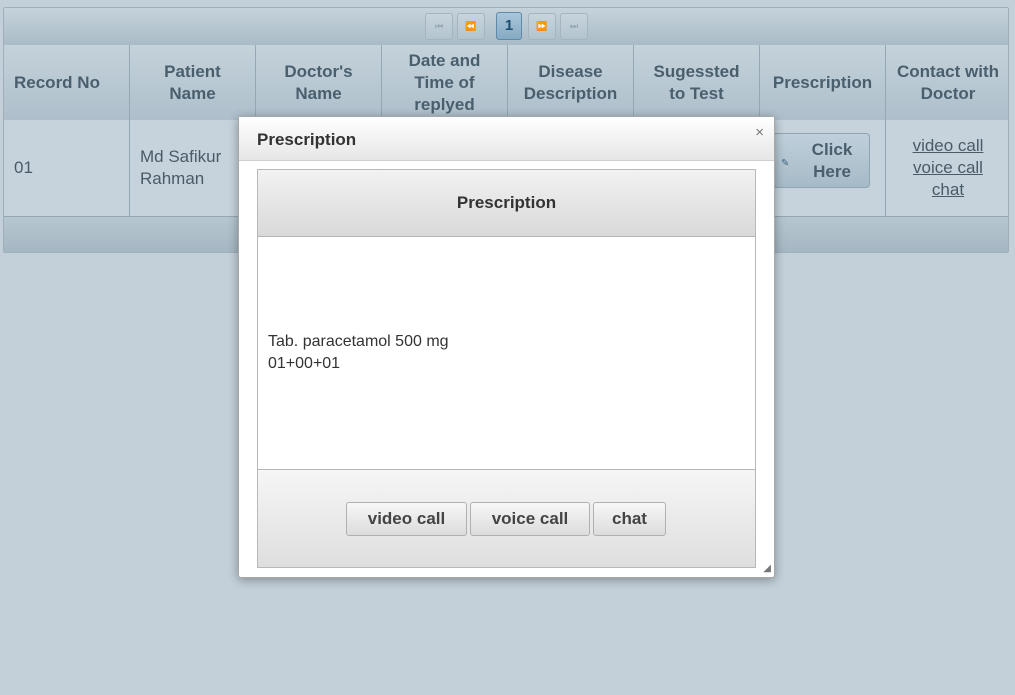 The width and height of the screenshot is (1015, 695). I want to click on close-icon: ×, so click(759, 132).